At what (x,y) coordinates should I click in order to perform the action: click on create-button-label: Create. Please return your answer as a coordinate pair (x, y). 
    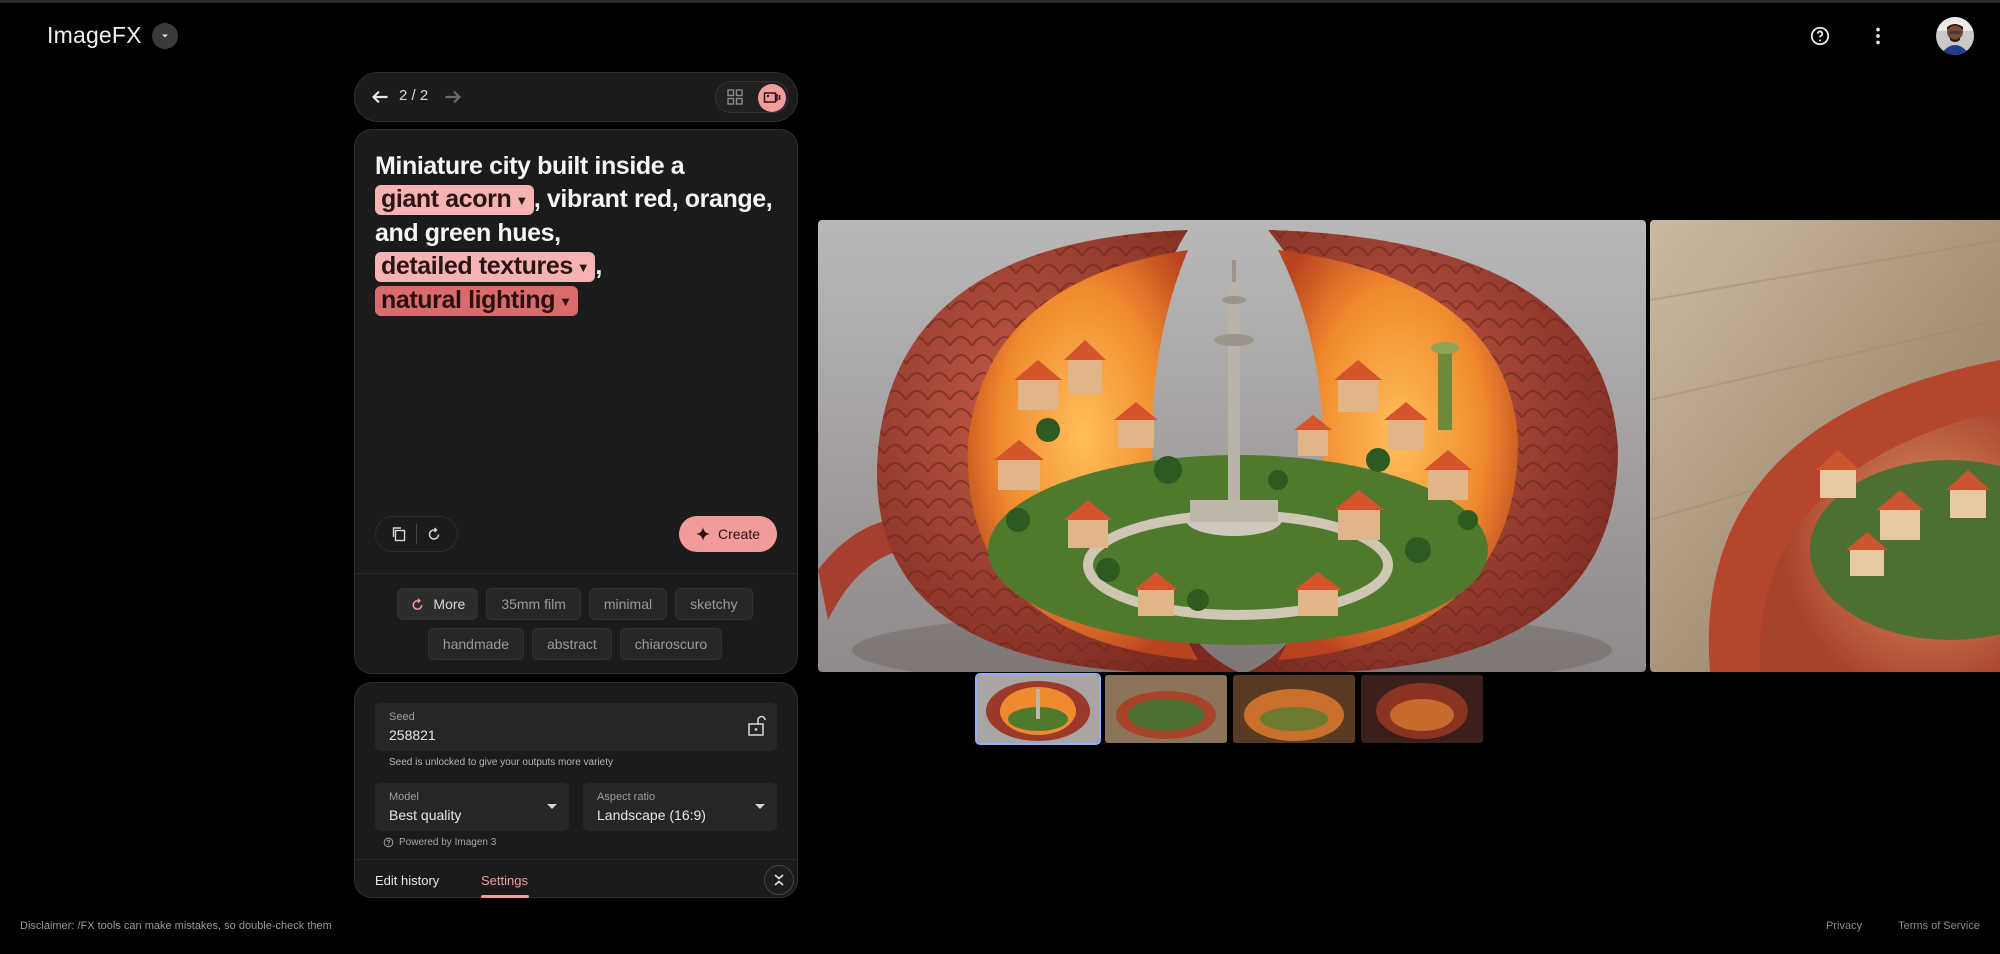
    Looking at the image, I should click on (739, 534).